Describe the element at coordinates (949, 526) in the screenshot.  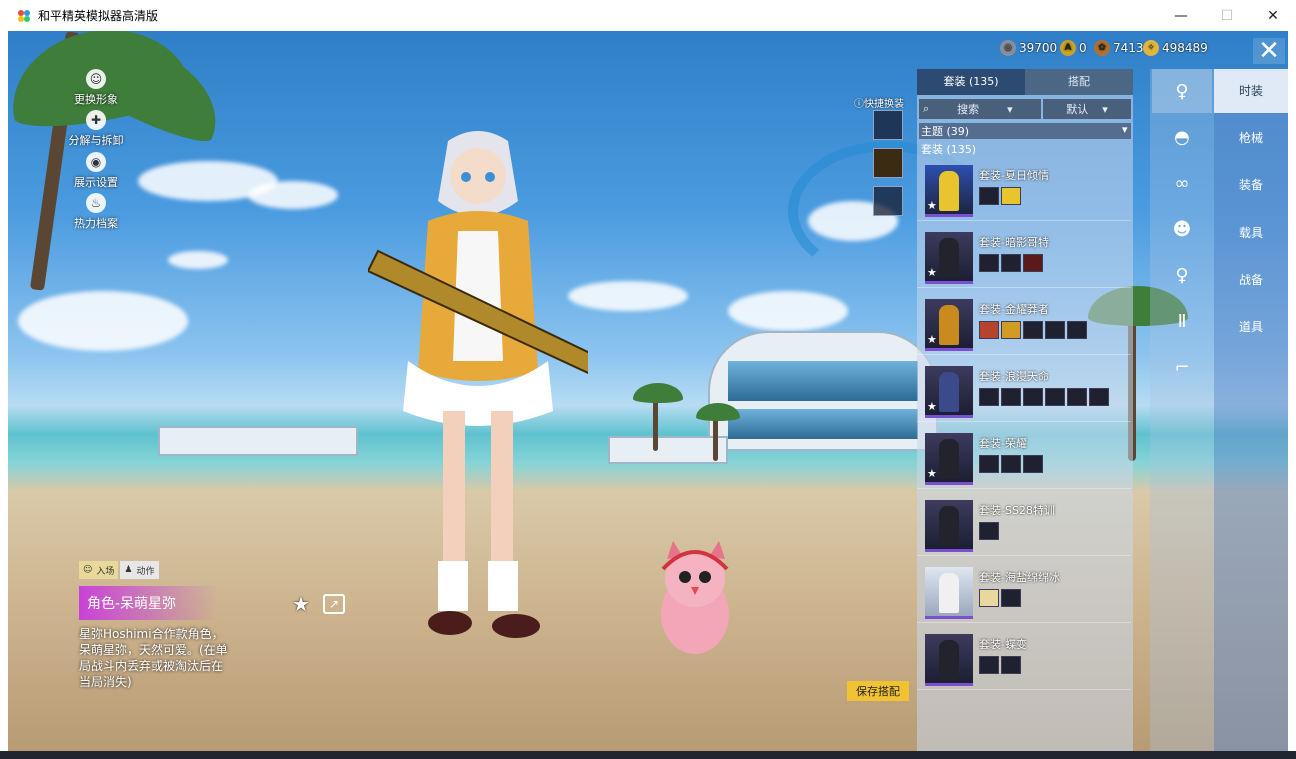
I see `suit-thumbnail` at that location.